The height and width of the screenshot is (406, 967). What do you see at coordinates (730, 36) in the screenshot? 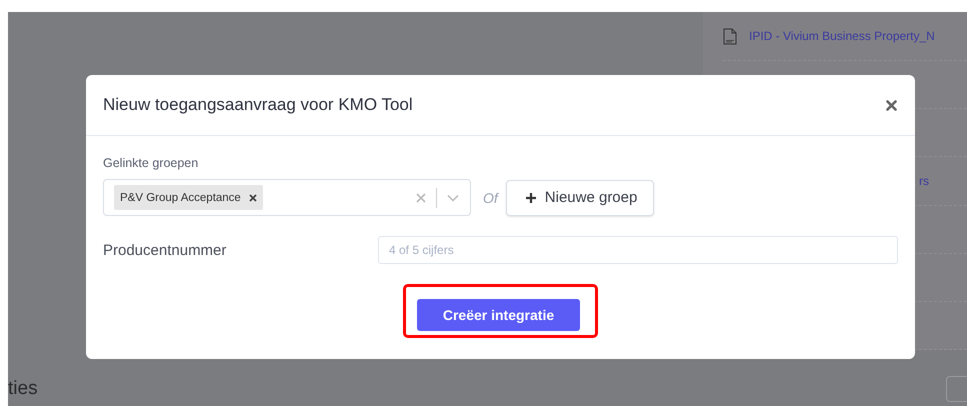
I see `pdf-file-icon` at bounding box center [730, 36].